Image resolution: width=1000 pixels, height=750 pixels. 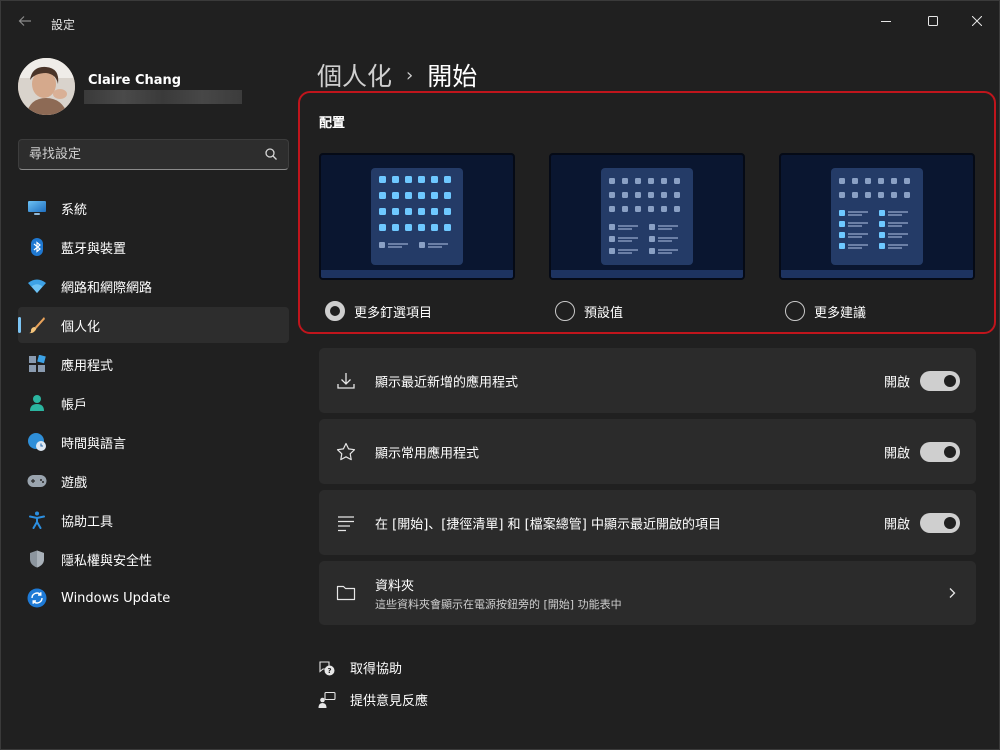 I want to click on sidebar-item-gaming: 遊戲, so click(x=153, y=481).